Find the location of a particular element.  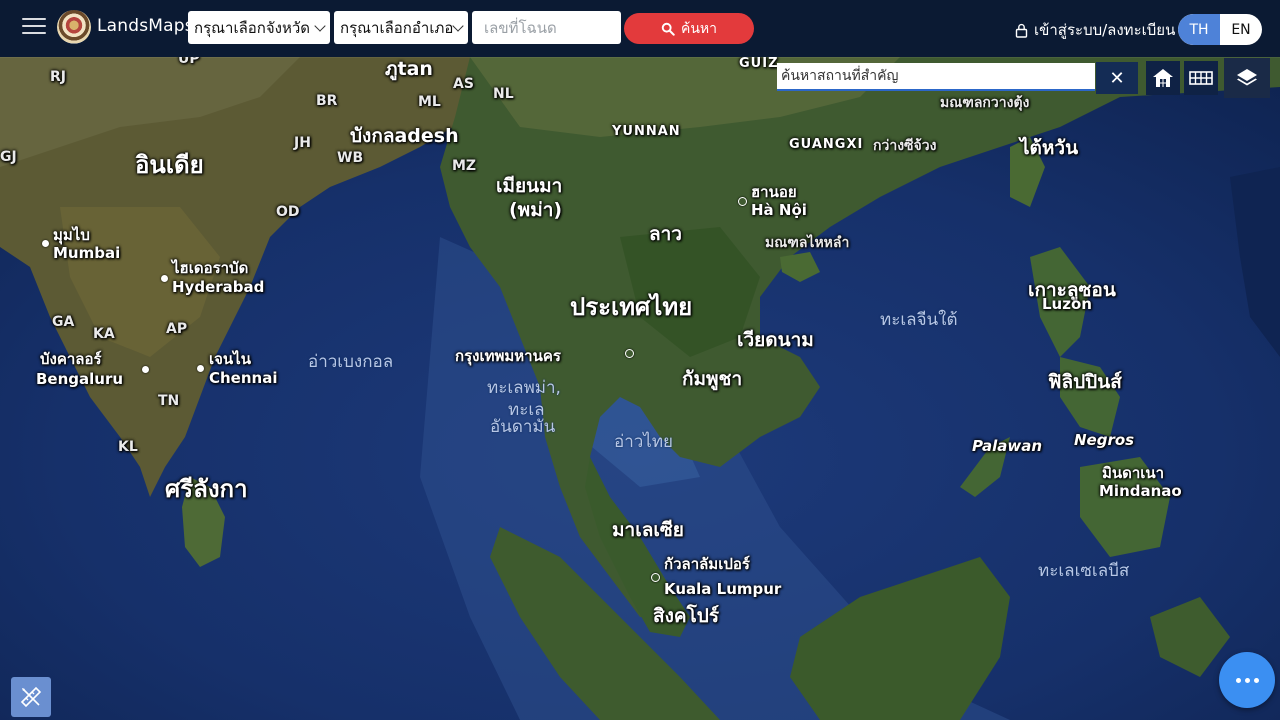

map-label-bangkok: กรุงเทพมหานคร is located at coordinates (508, 356).